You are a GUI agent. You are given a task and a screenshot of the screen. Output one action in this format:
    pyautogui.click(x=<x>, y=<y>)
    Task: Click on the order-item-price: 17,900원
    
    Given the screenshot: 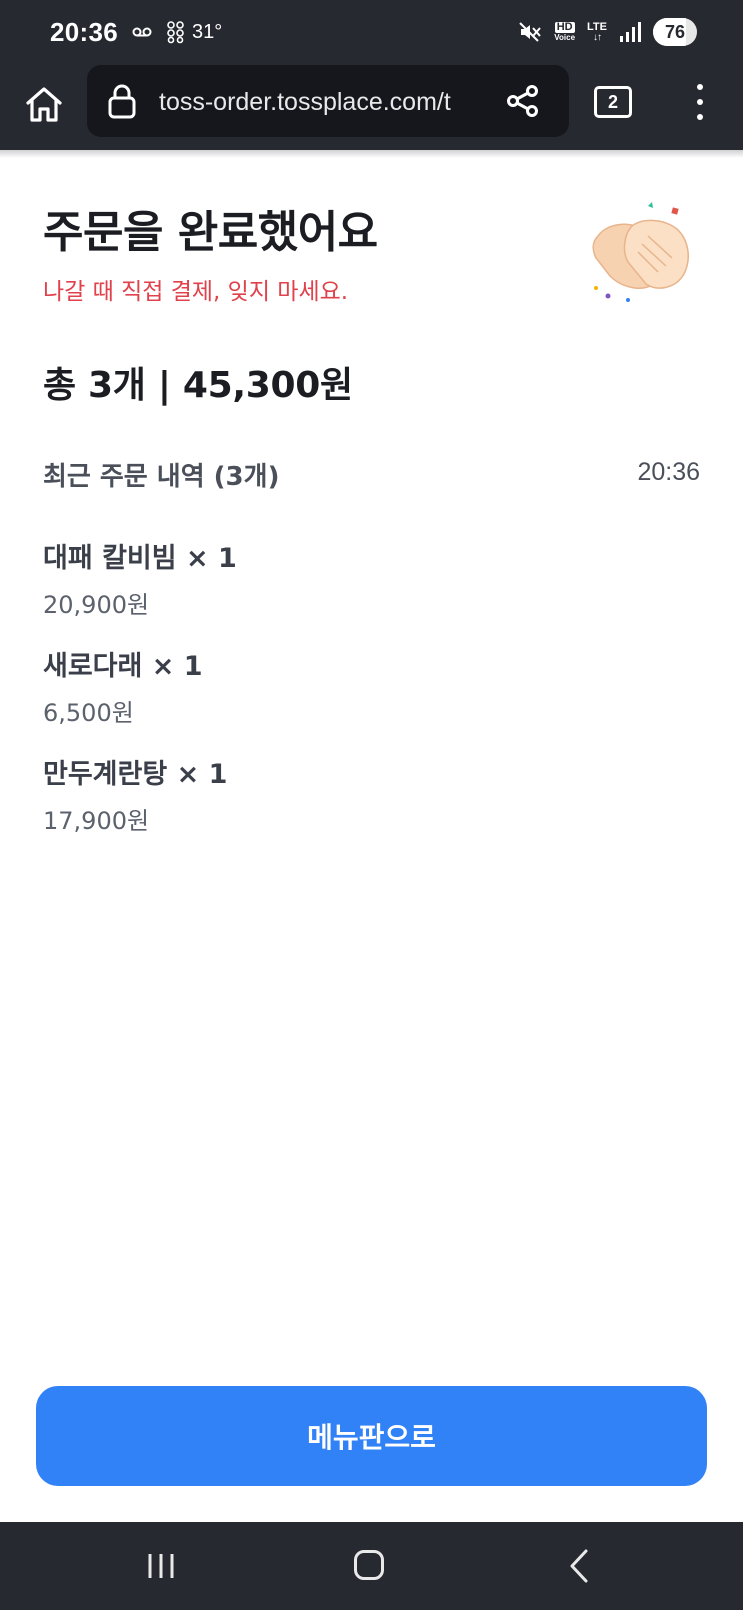 What is the action you would take?
    pyautogui.click(x=96, y=821)
    